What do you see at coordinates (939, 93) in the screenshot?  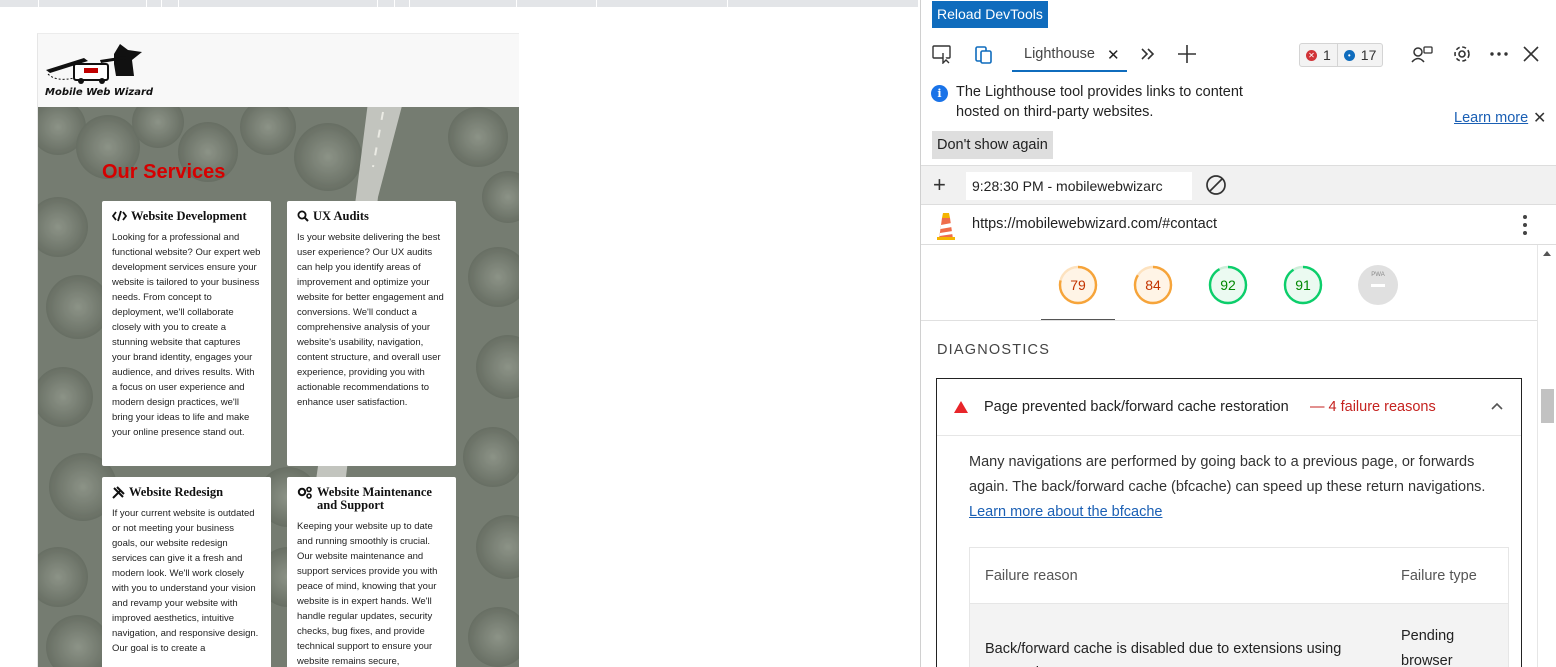 I see `info-icon: i` at bounding box center [939, 93].